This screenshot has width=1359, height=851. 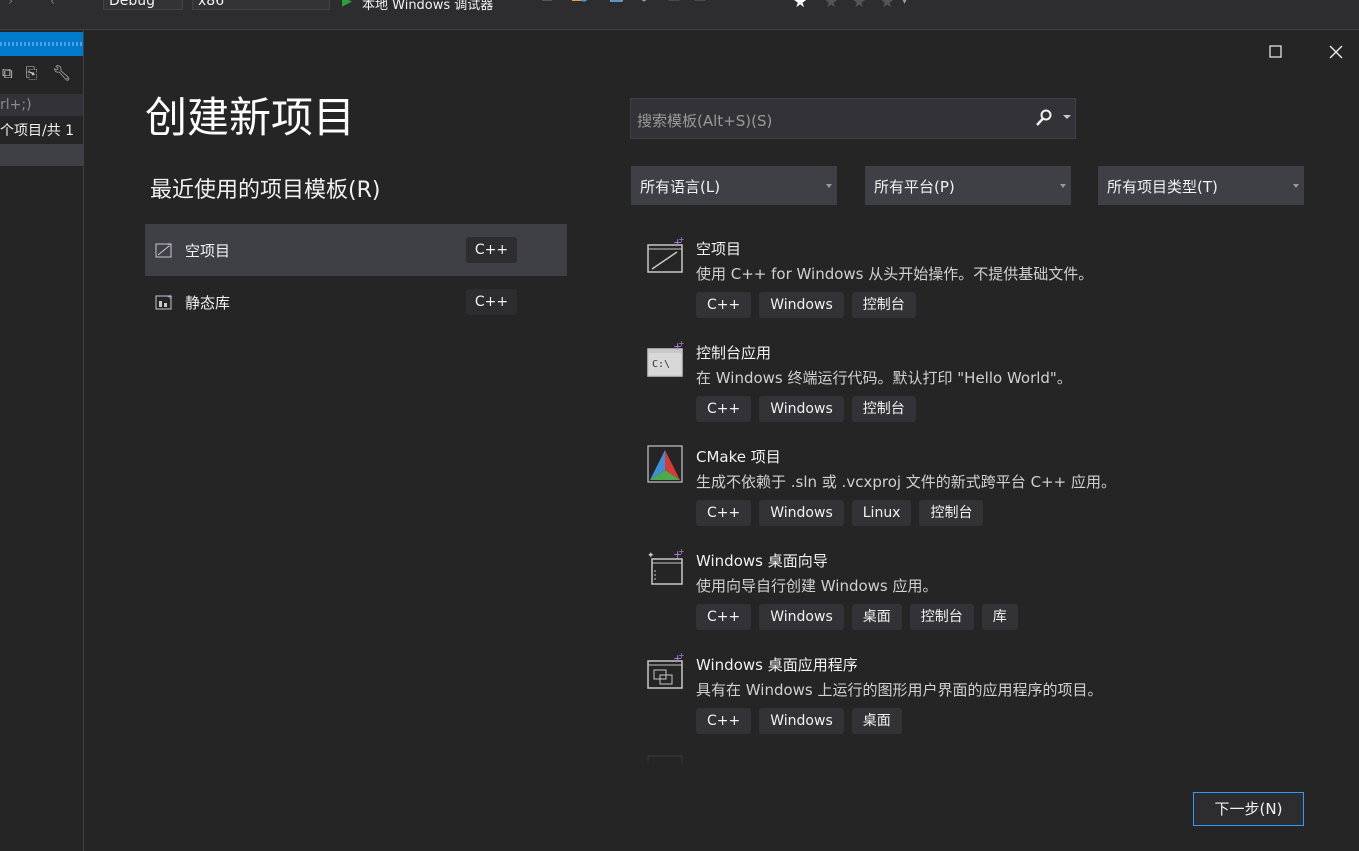 What do you see at coordinates (884, 378) in the screenshot?
I see `template-description: 在 Windows 终端运行代码。默认打印 "Hello World"。` at bounding box center [884, 378].